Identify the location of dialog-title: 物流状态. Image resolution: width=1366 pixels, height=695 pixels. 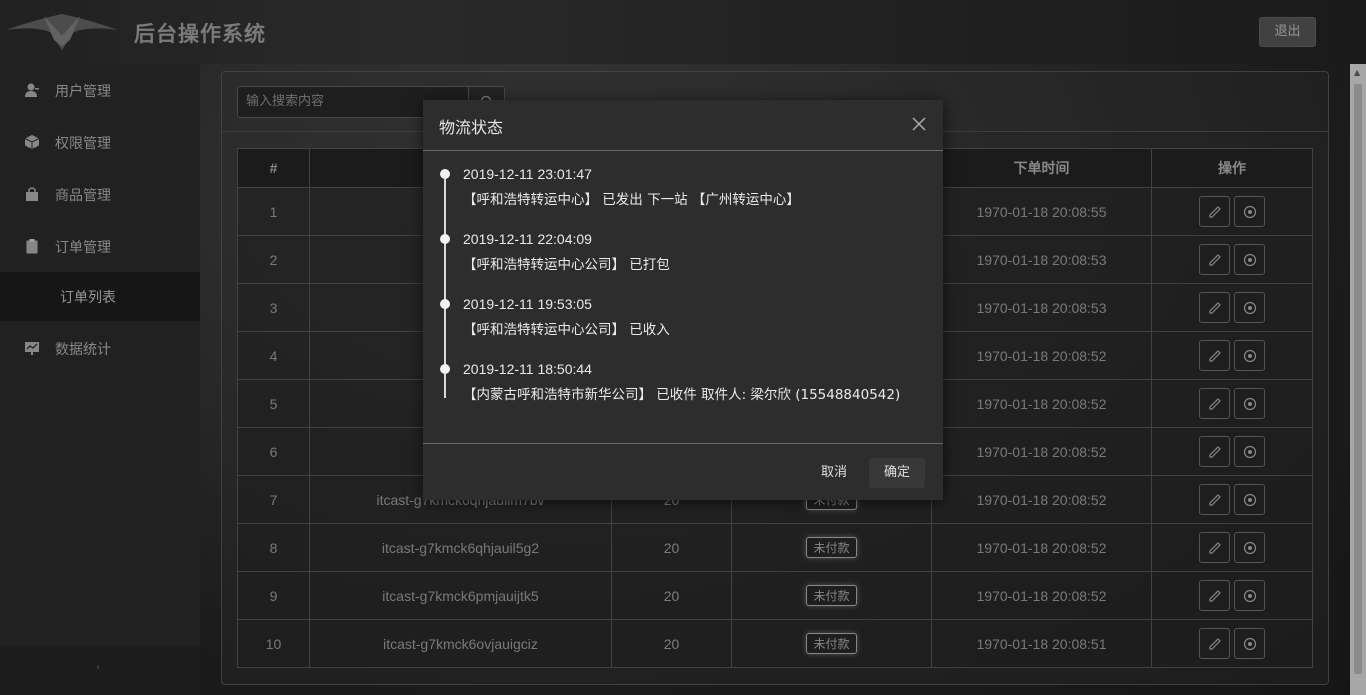
(471, 127).